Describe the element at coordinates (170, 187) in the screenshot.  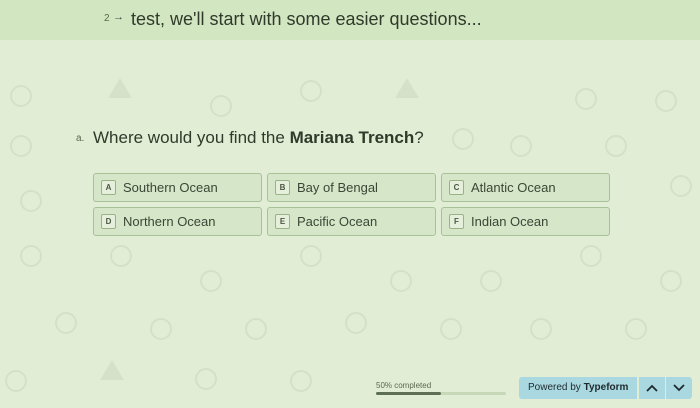
I see `choice-label: Southern Ocean` at that location.